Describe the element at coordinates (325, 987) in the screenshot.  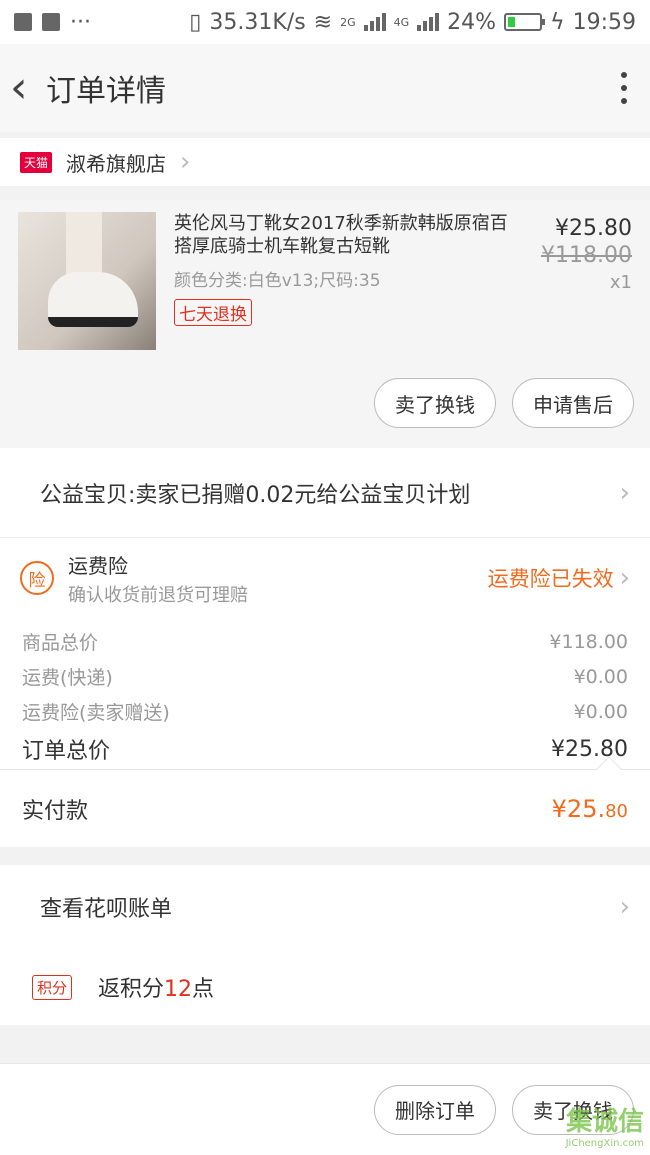
I see `points-row: 积分 返积分12点` at that location.